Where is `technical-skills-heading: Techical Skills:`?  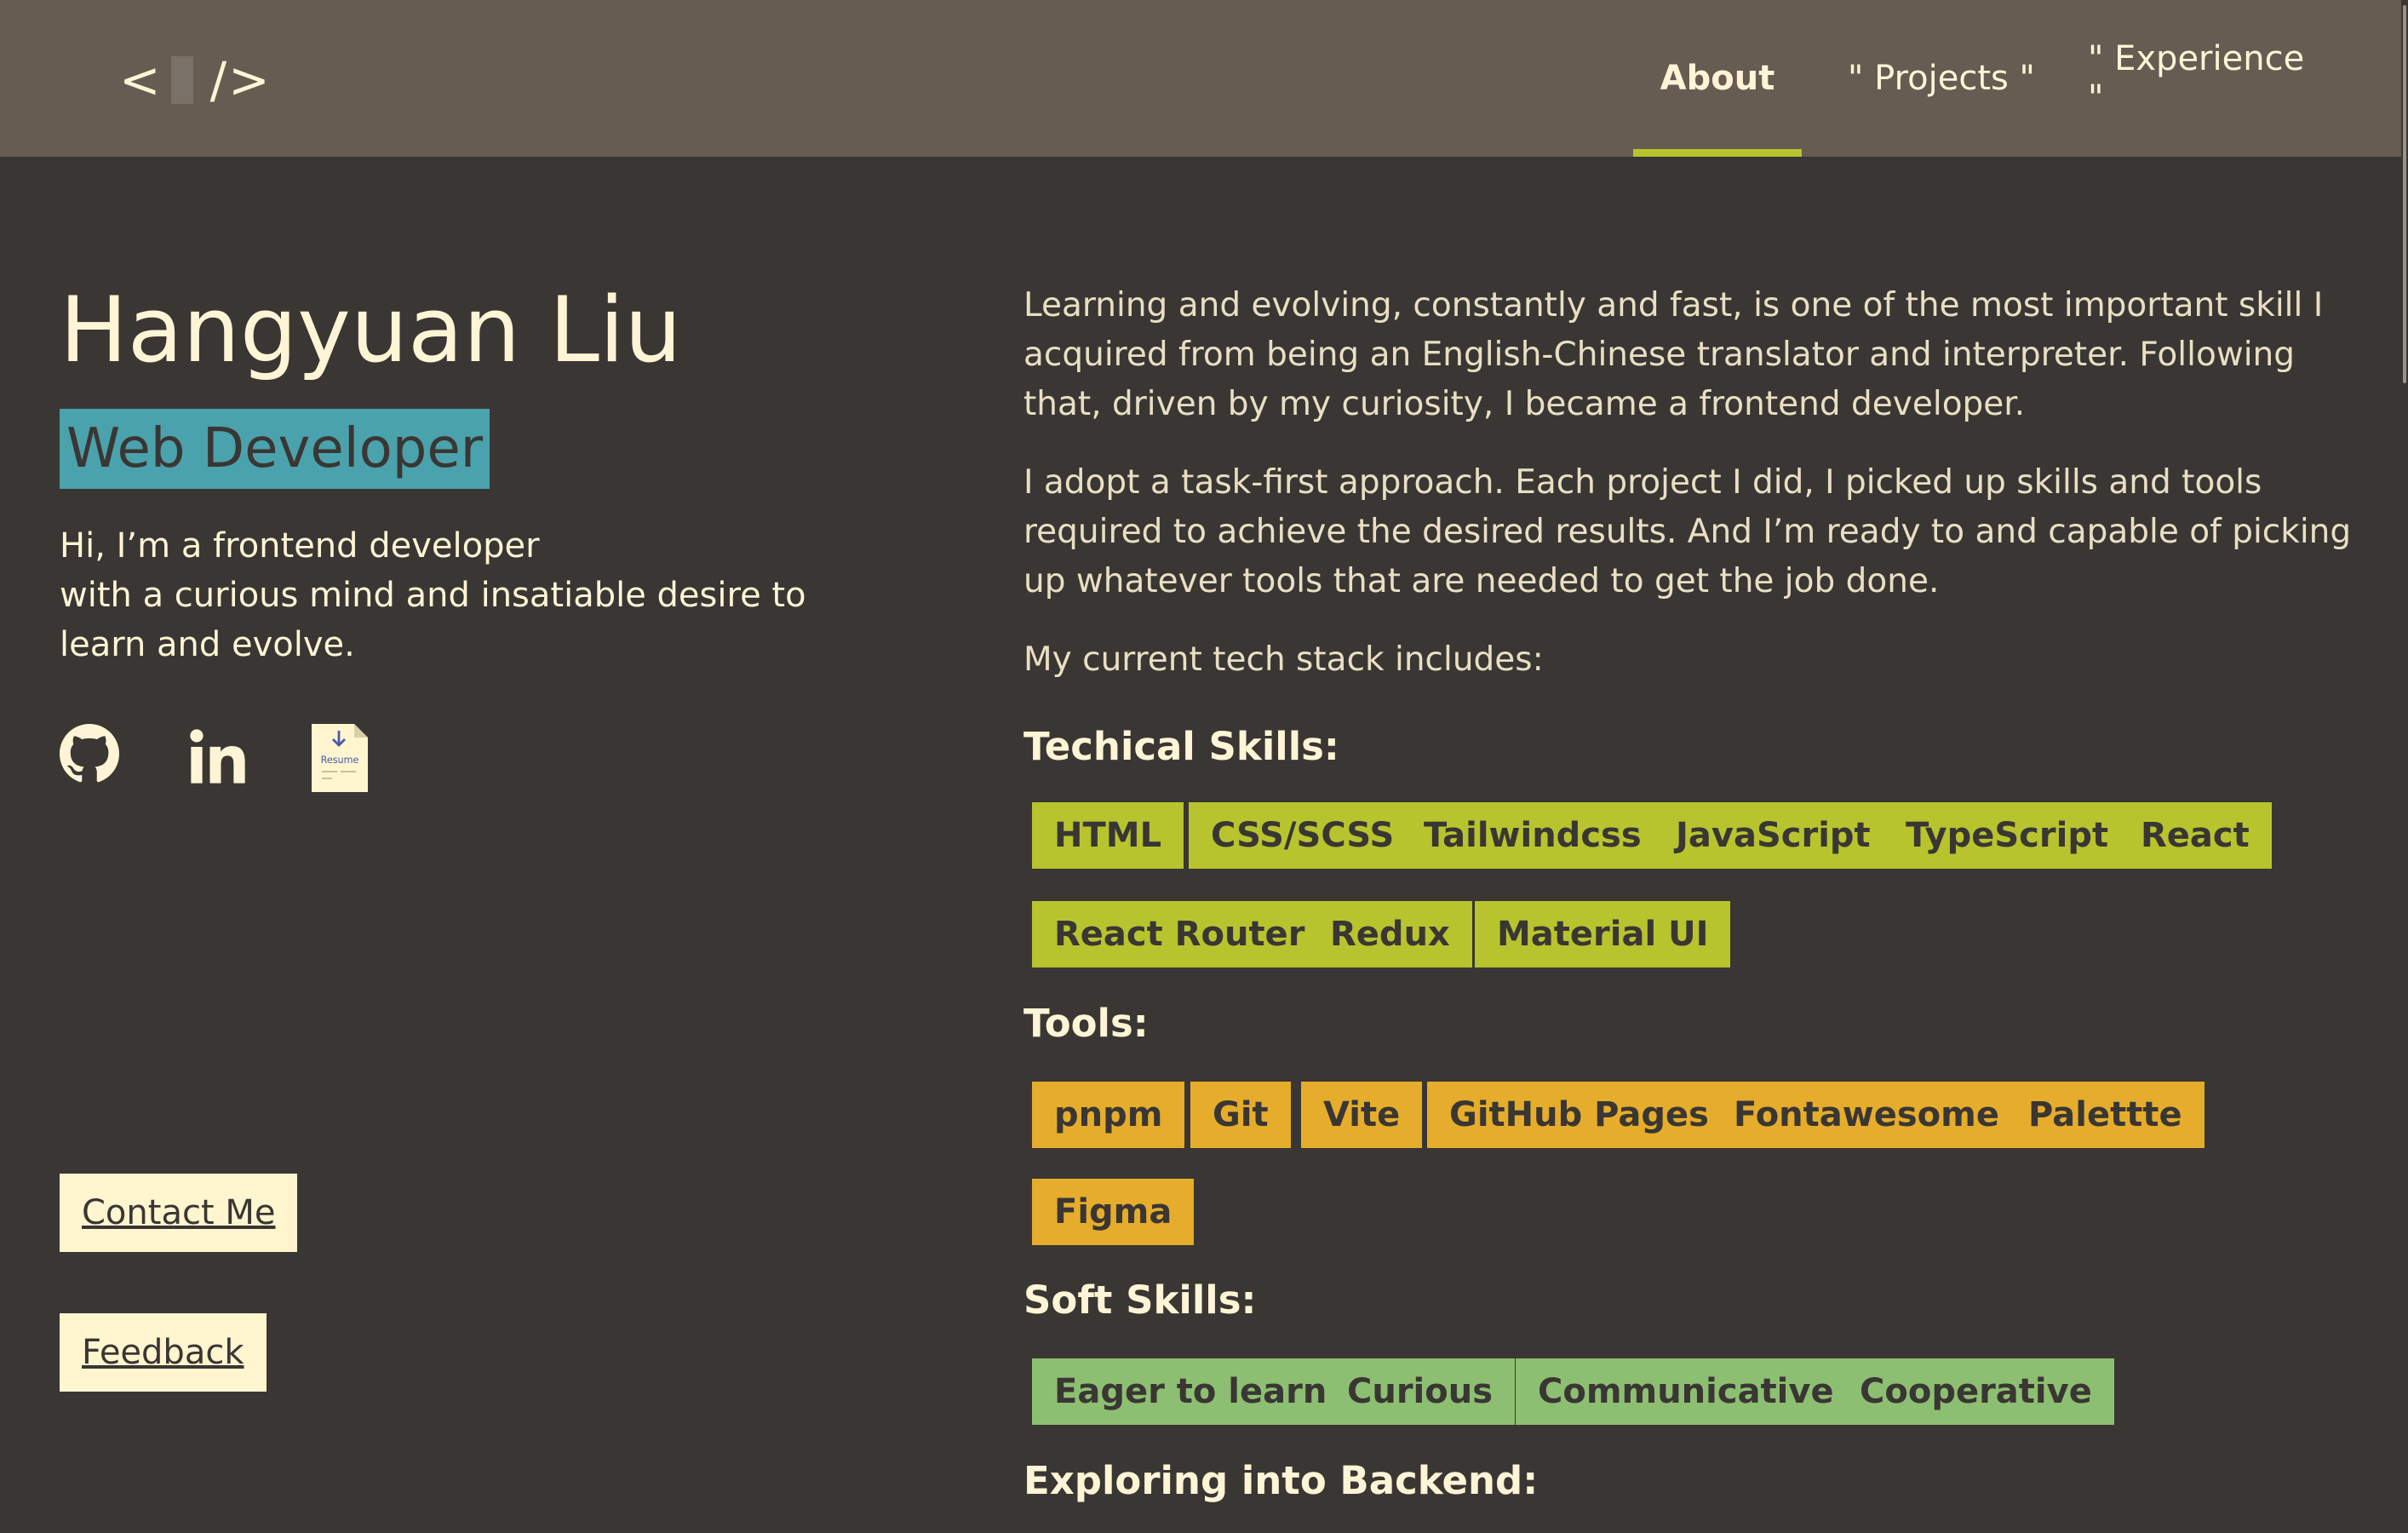
technical-skills-heading: Techical Skills: is located at coordinates (1181, 746).